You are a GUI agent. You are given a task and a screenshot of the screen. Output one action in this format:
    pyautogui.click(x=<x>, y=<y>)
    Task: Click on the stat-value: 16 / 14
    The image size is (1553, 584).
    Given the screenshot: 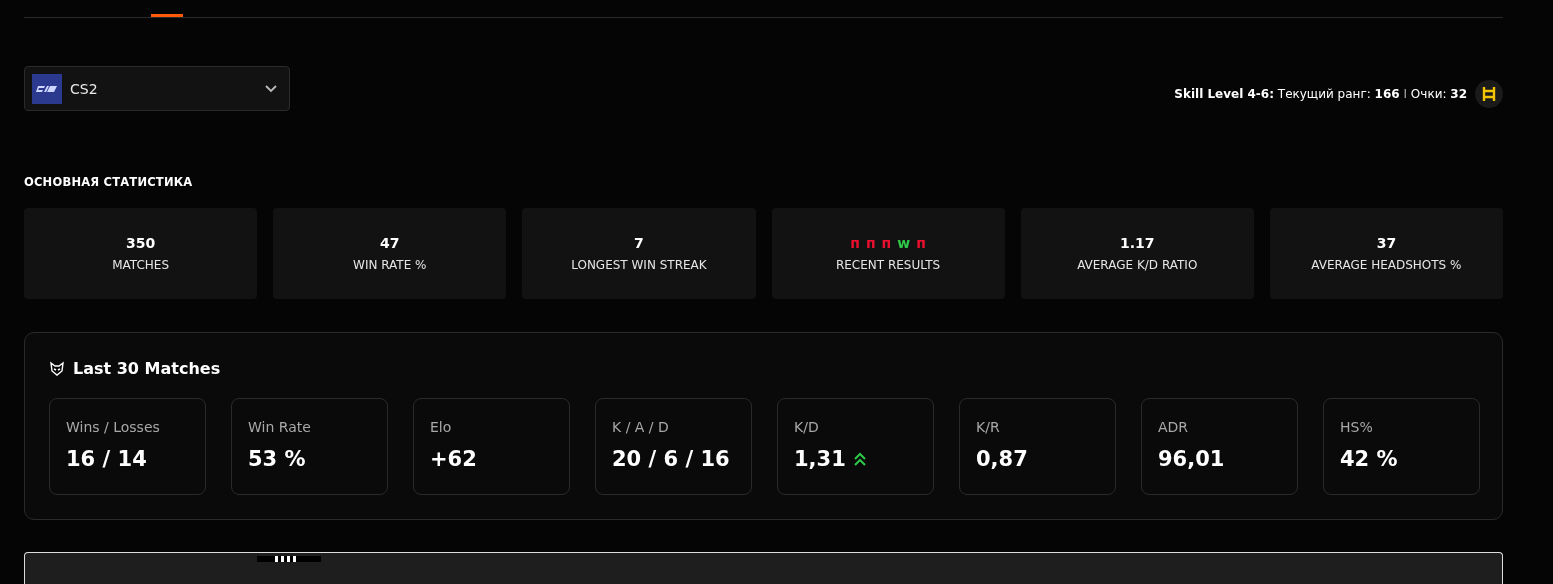 What is the action you would take?
    pyautogui.click(x=106, y=459)
    